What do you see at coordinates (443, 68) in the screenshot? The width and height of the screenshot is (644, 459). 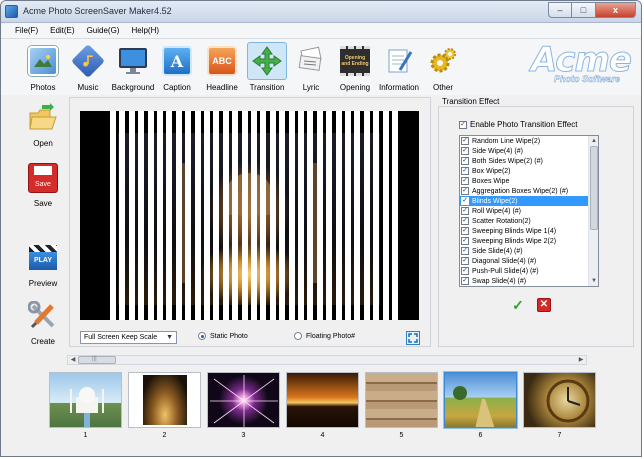 I see `toolbar-other: Other` at bounding box center [443, 68].